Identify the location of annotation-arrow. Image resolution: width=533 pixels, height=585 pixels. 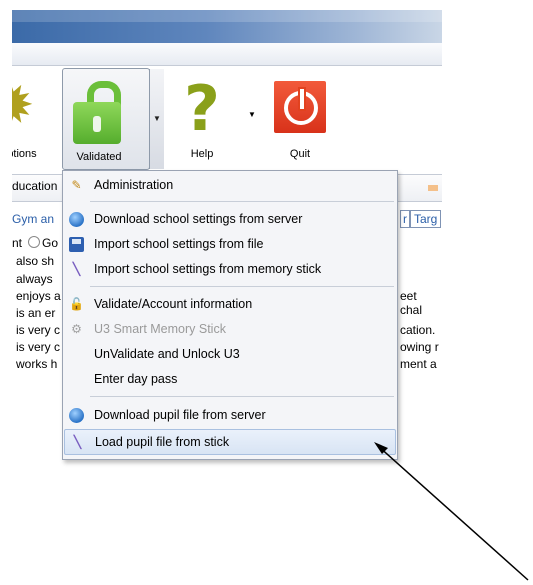
(451, 511).